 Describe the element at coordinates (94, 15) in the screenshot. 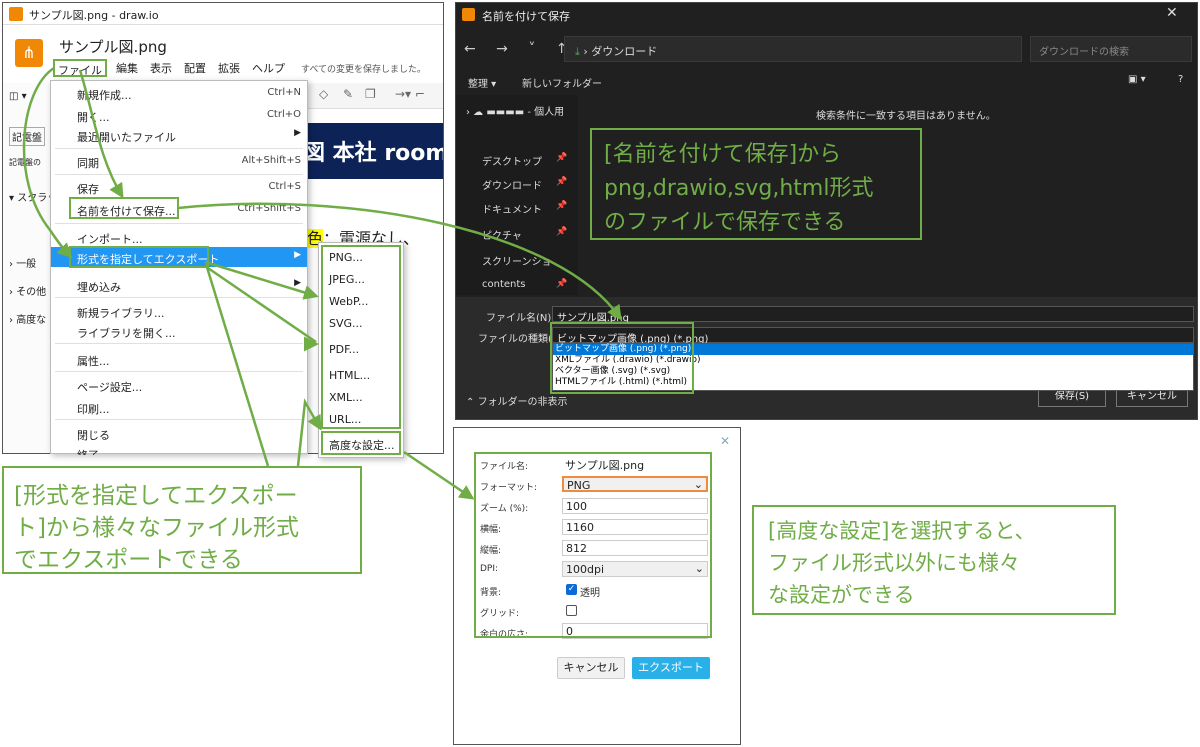

I see `drawio-window-title: サンプル図.png - draw.io` at that location.